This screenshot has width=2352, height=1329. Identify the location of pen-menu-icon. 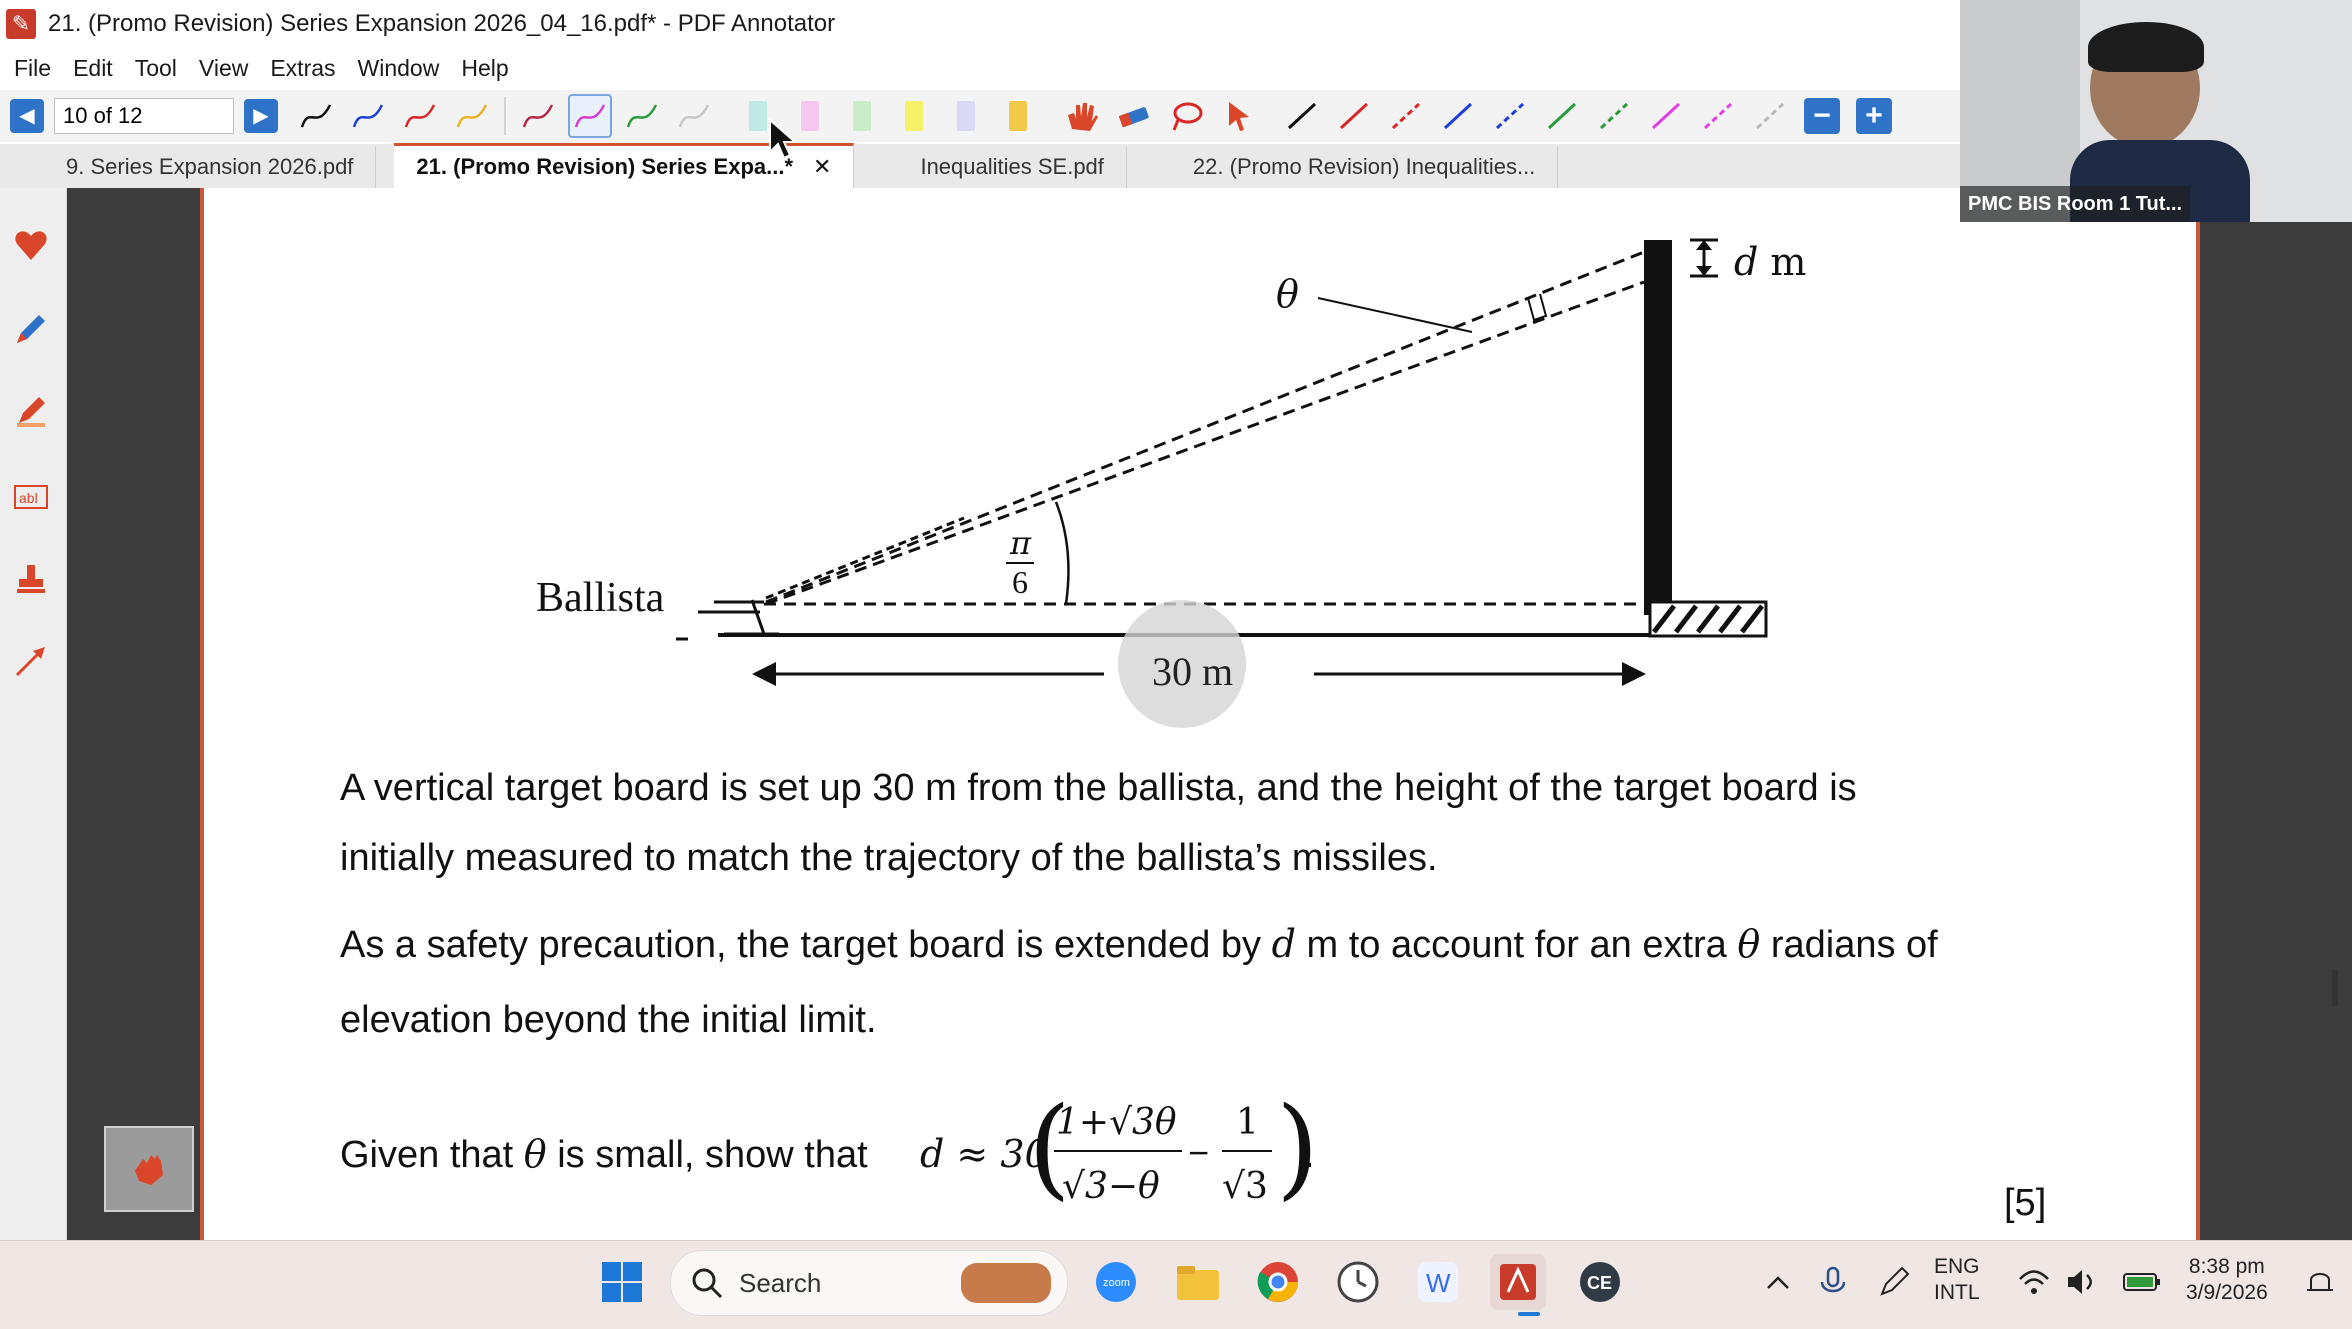
(1894, 1282).